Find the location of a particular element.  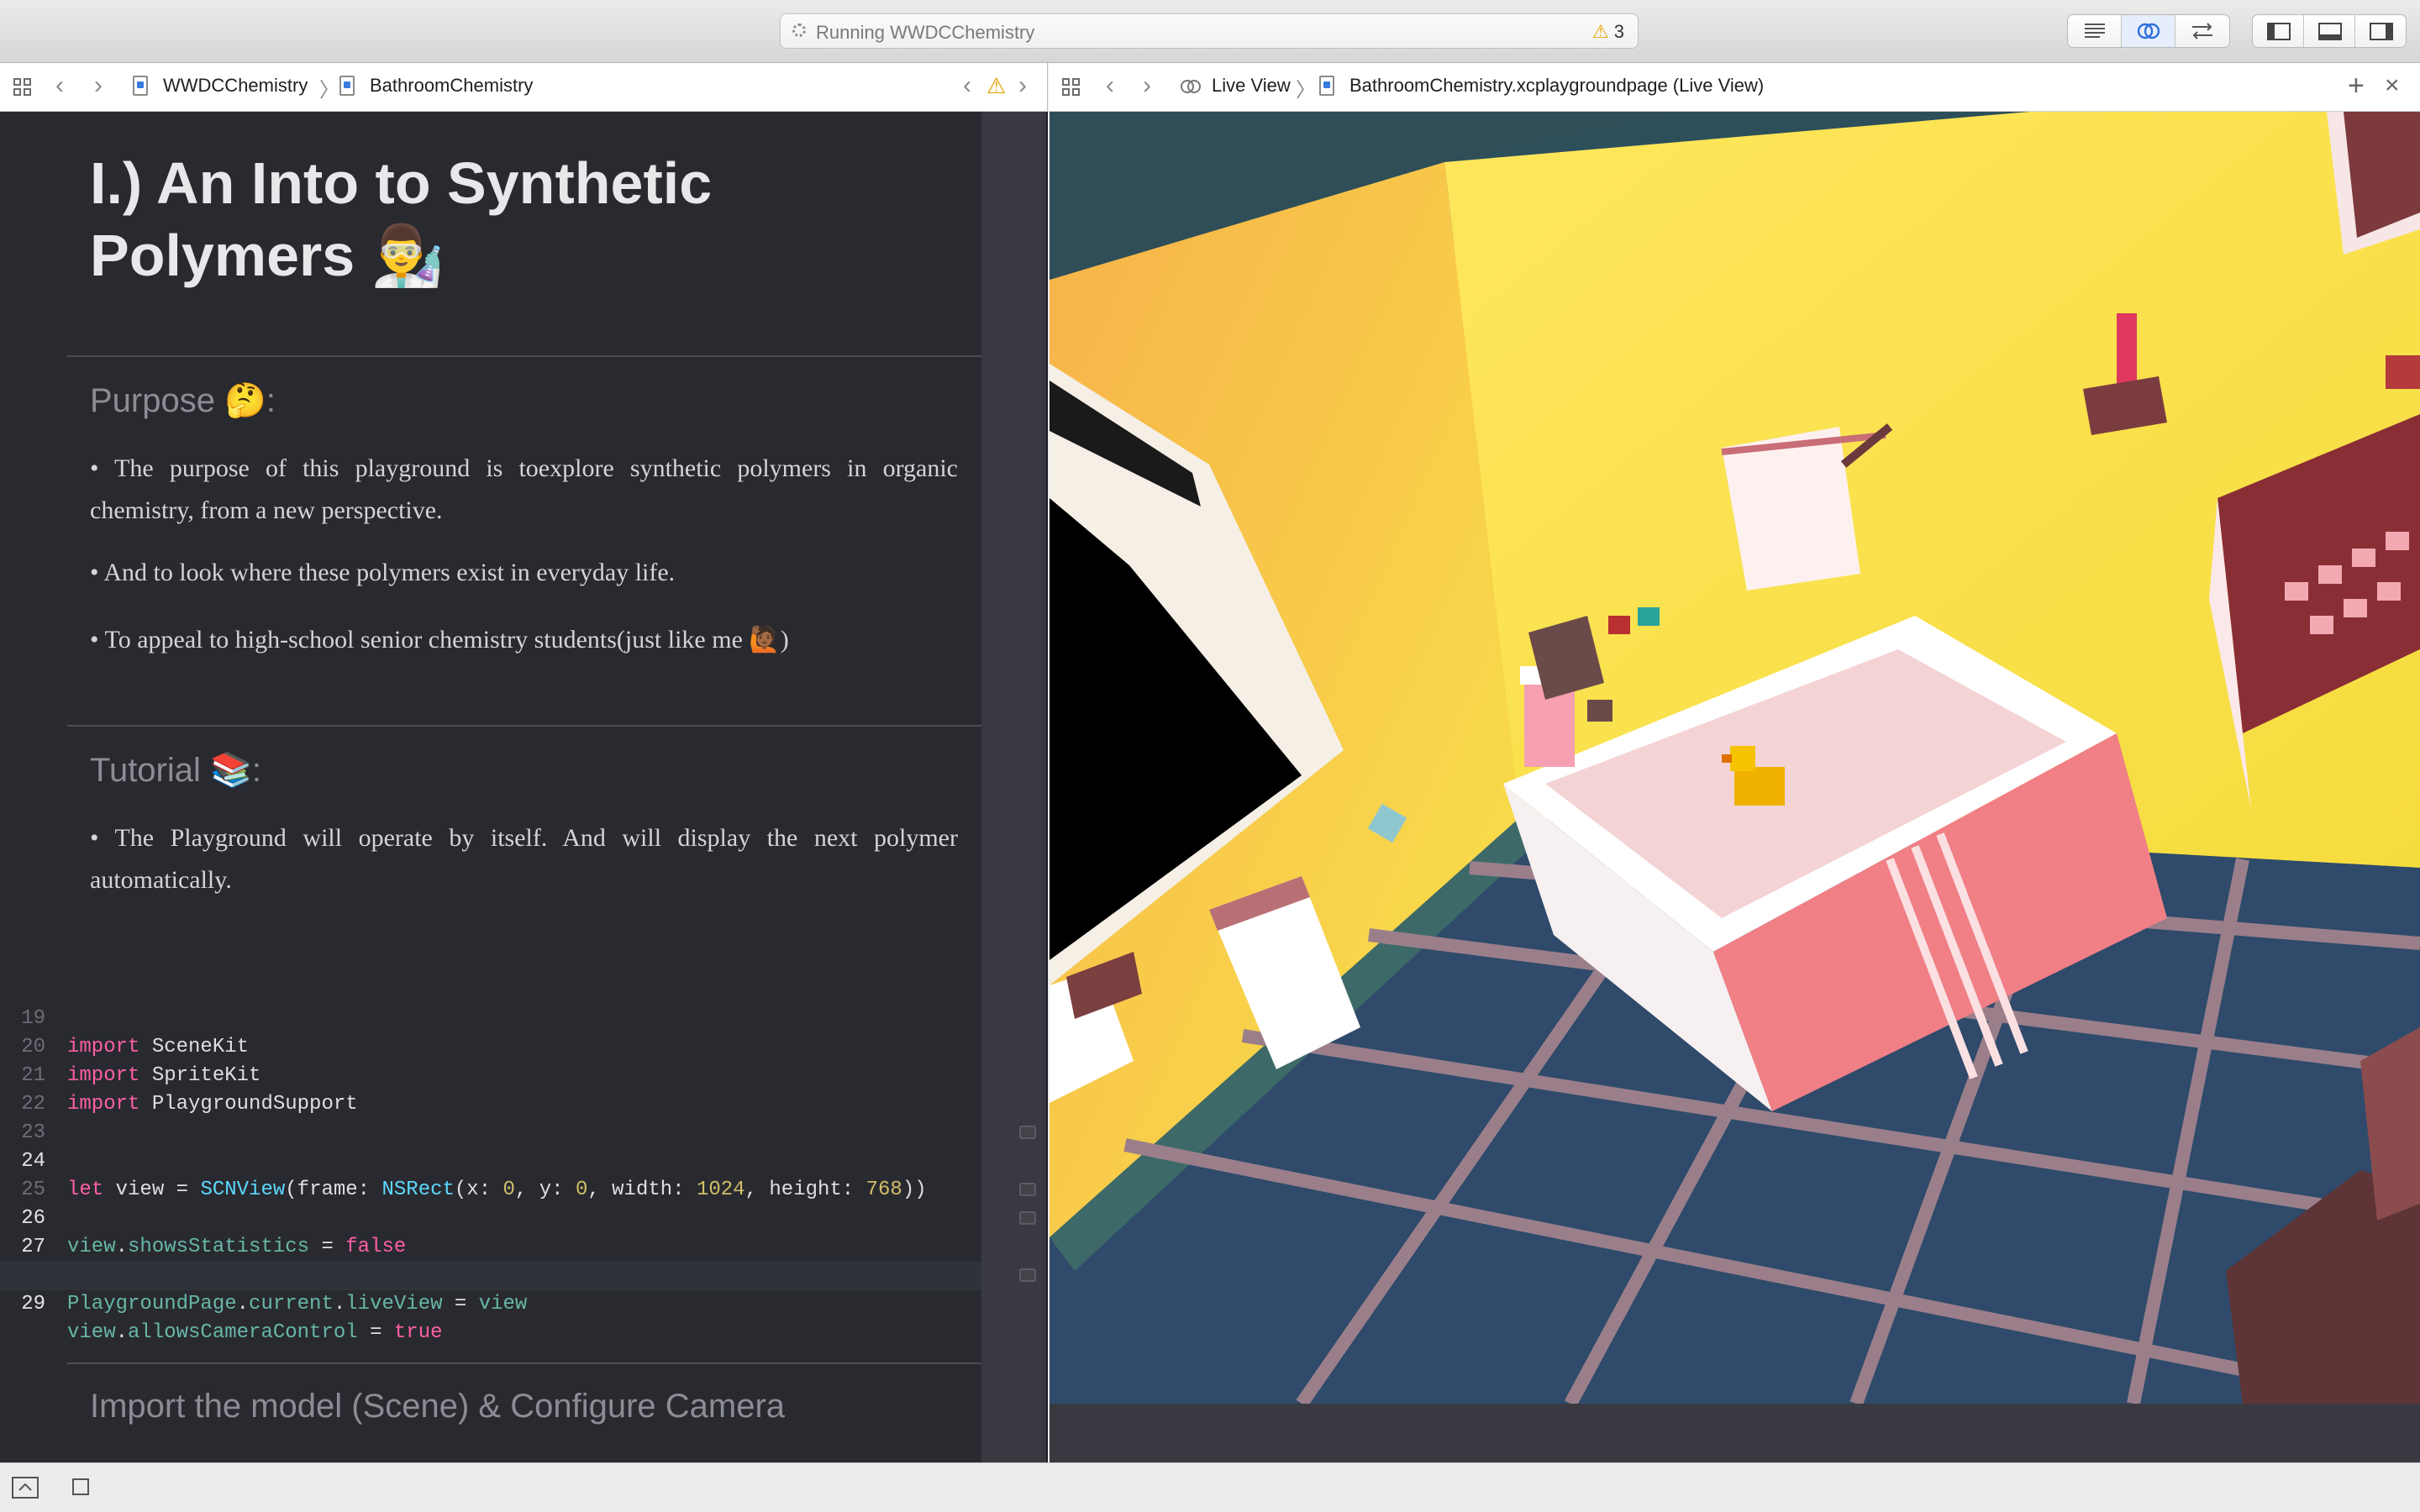

code-line: 20 import SpriteKit is located at coordinates (491, 1046).